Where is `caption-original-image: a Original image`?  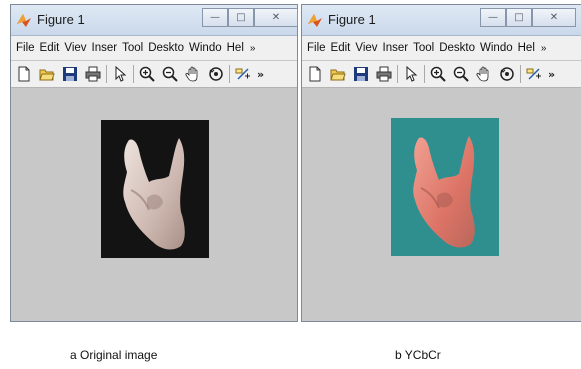 caption-original-image: a Original image is located at coordinates (114, 355).